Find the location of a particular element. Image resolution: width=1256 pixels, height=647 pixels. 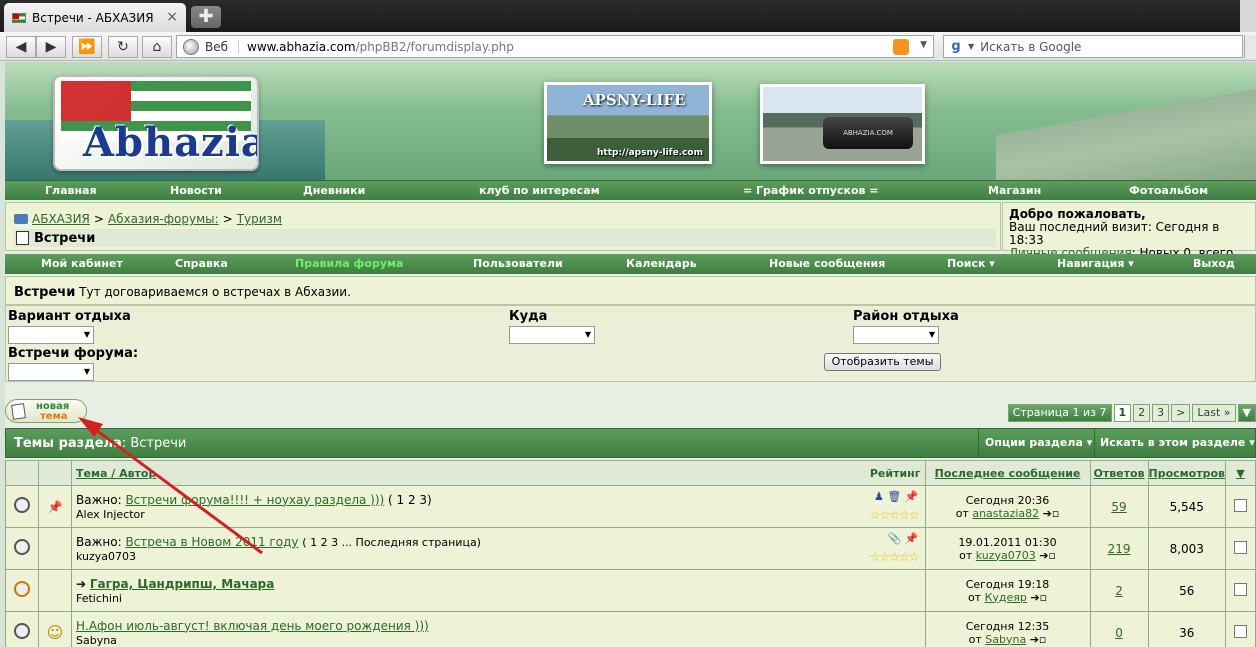

search-forum-menu: Искать в этом разделе ▾ is located at coordinates (1177, 442).